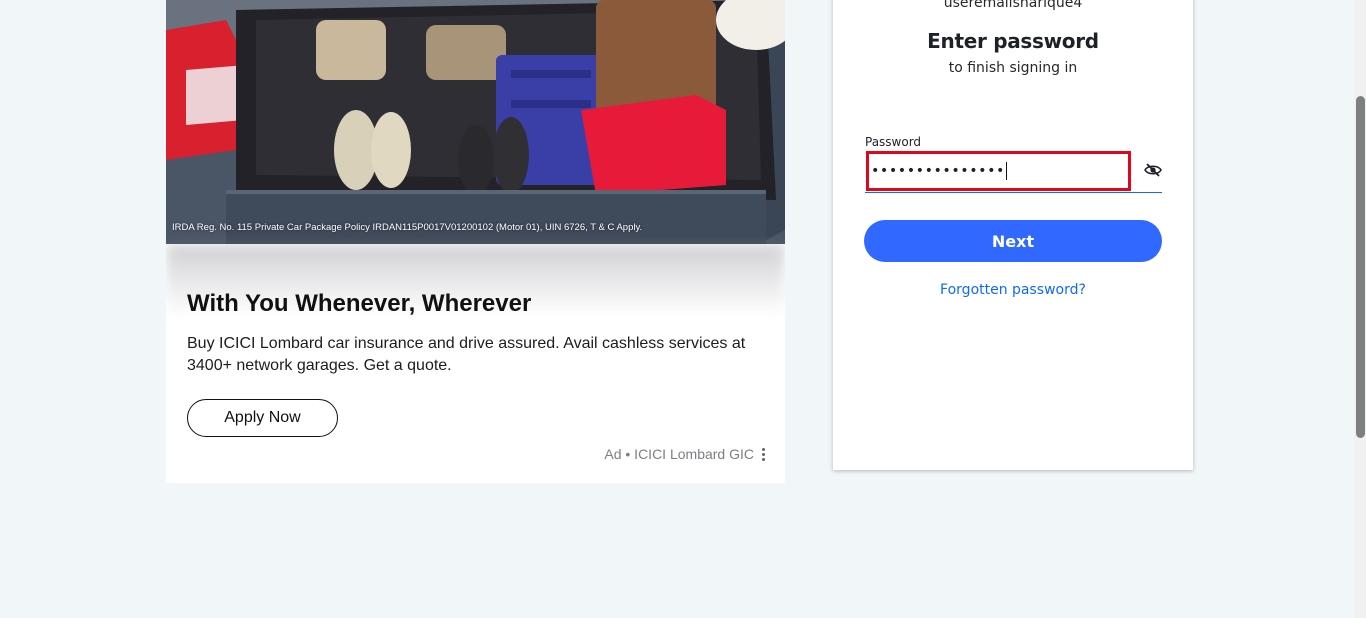  What do you see at coordinates (763, 454) in the screenshot?
I see `kebab-menu-icon` at bounding box center [763, 454].